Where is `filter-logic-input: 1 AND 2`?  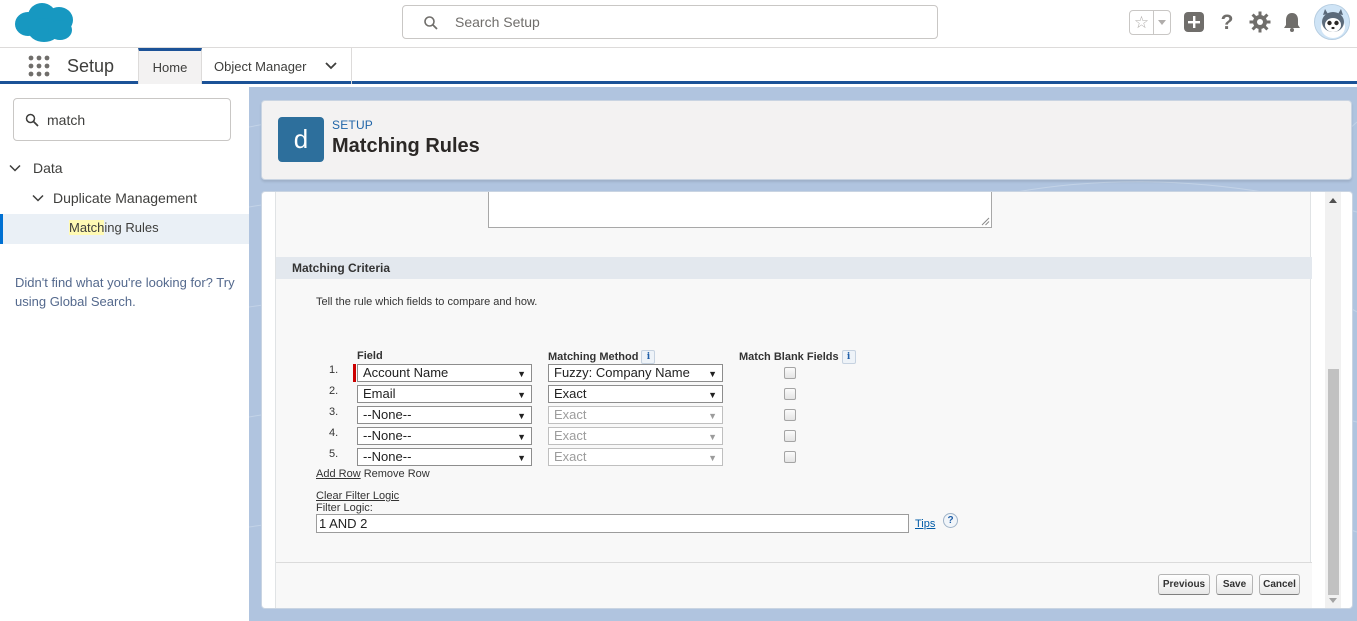 filter-logic-input: 1 AND 2 is located at coordinates (612, 523).